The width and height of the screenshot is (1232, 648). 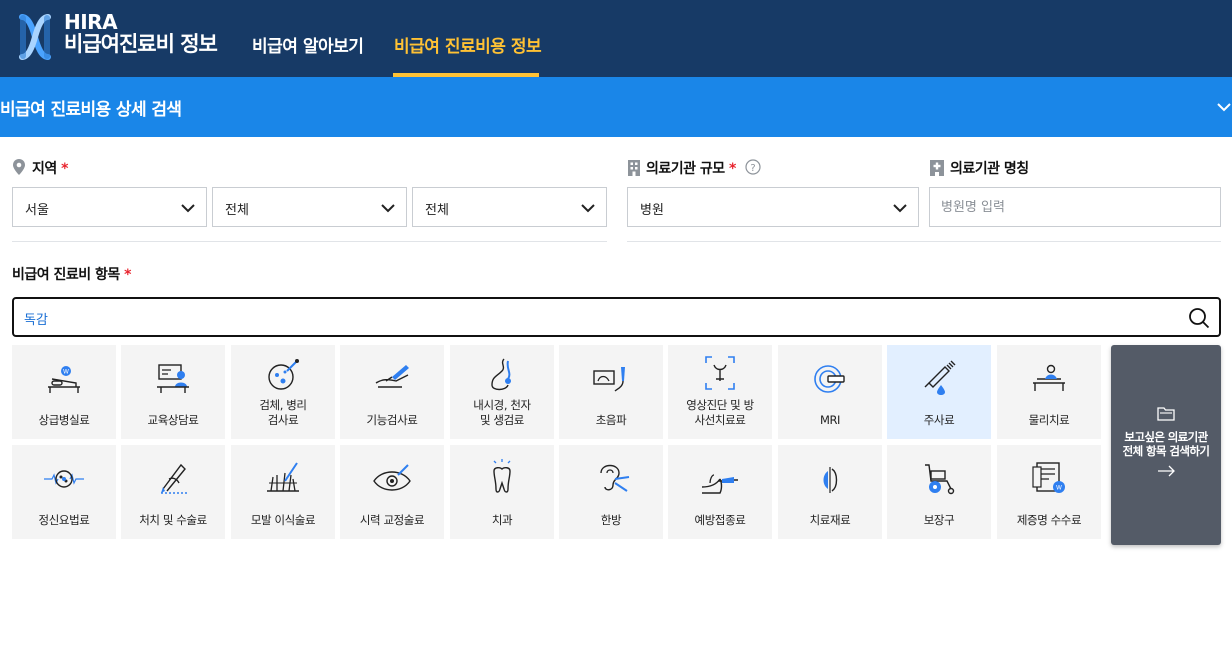 I want to click on category-label: 교육상담료, so click(x=173, y=420).